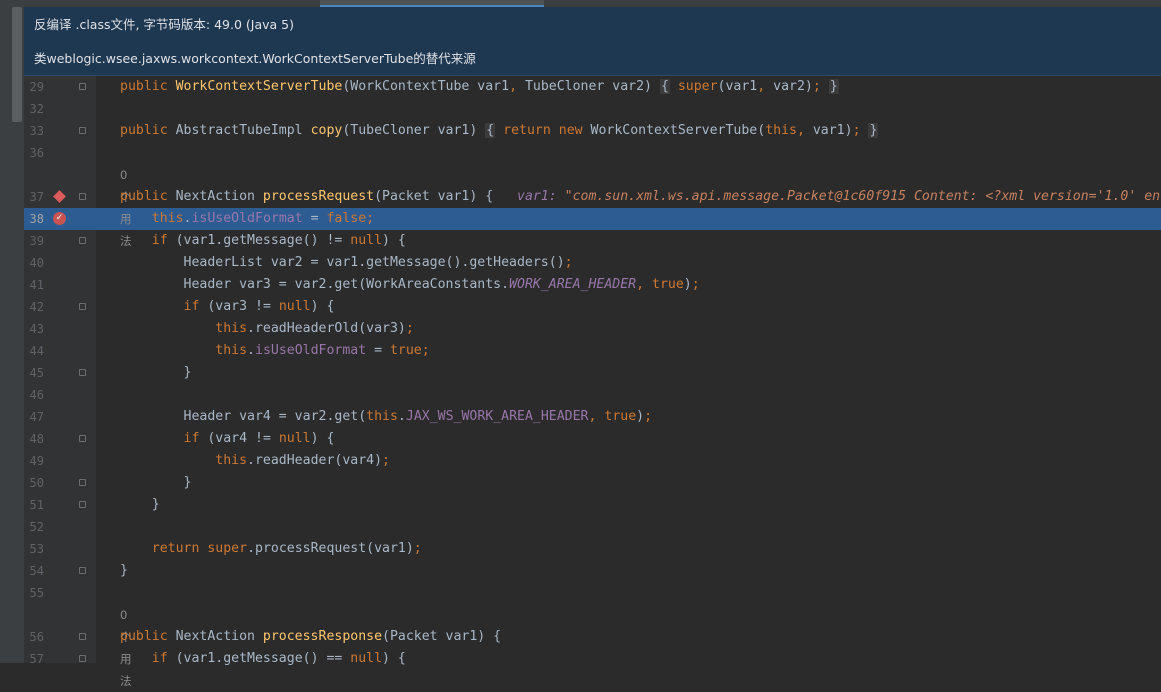  What do you see at coordinates (36, 263) in the screenshot?
I see `line-number: 40` at bounding box center [36, 263].